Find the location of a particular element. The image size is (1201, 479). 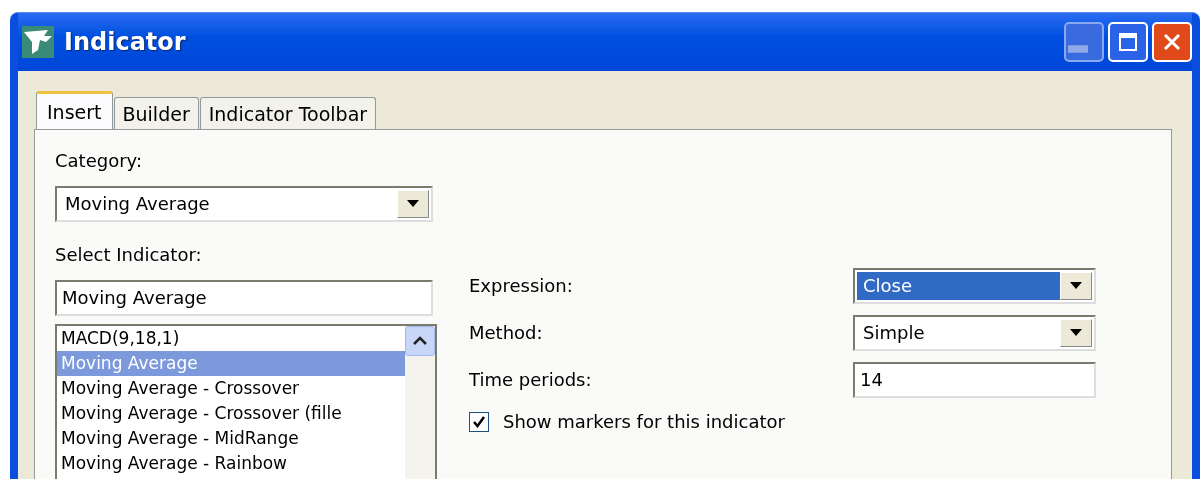

maximize-button is located at coordinates (1128, 42).